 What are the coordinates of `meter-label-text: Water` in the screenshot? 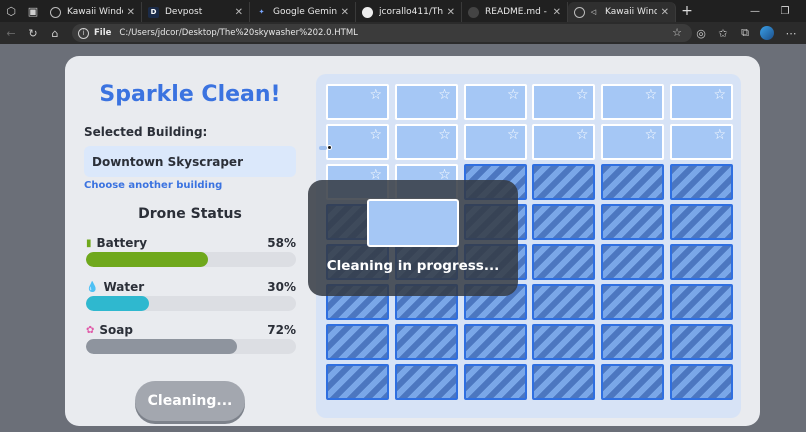 It's located at (124, 287).